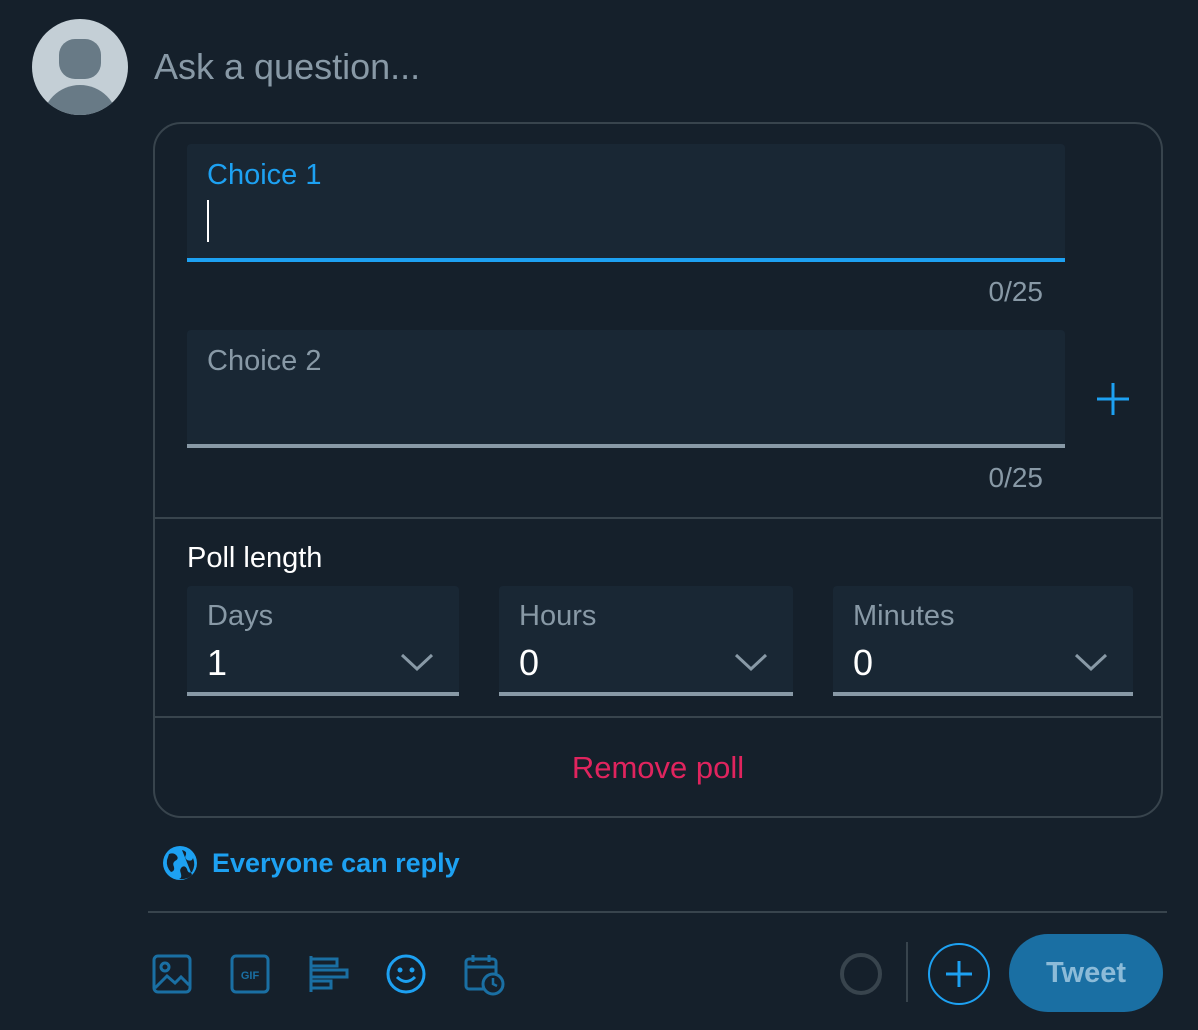 The image size is (1198, 1030). What do you see at coordinates (80, 59) in the screenshot?
I see `avatar-head-shape` at bounding box center [80, 59].